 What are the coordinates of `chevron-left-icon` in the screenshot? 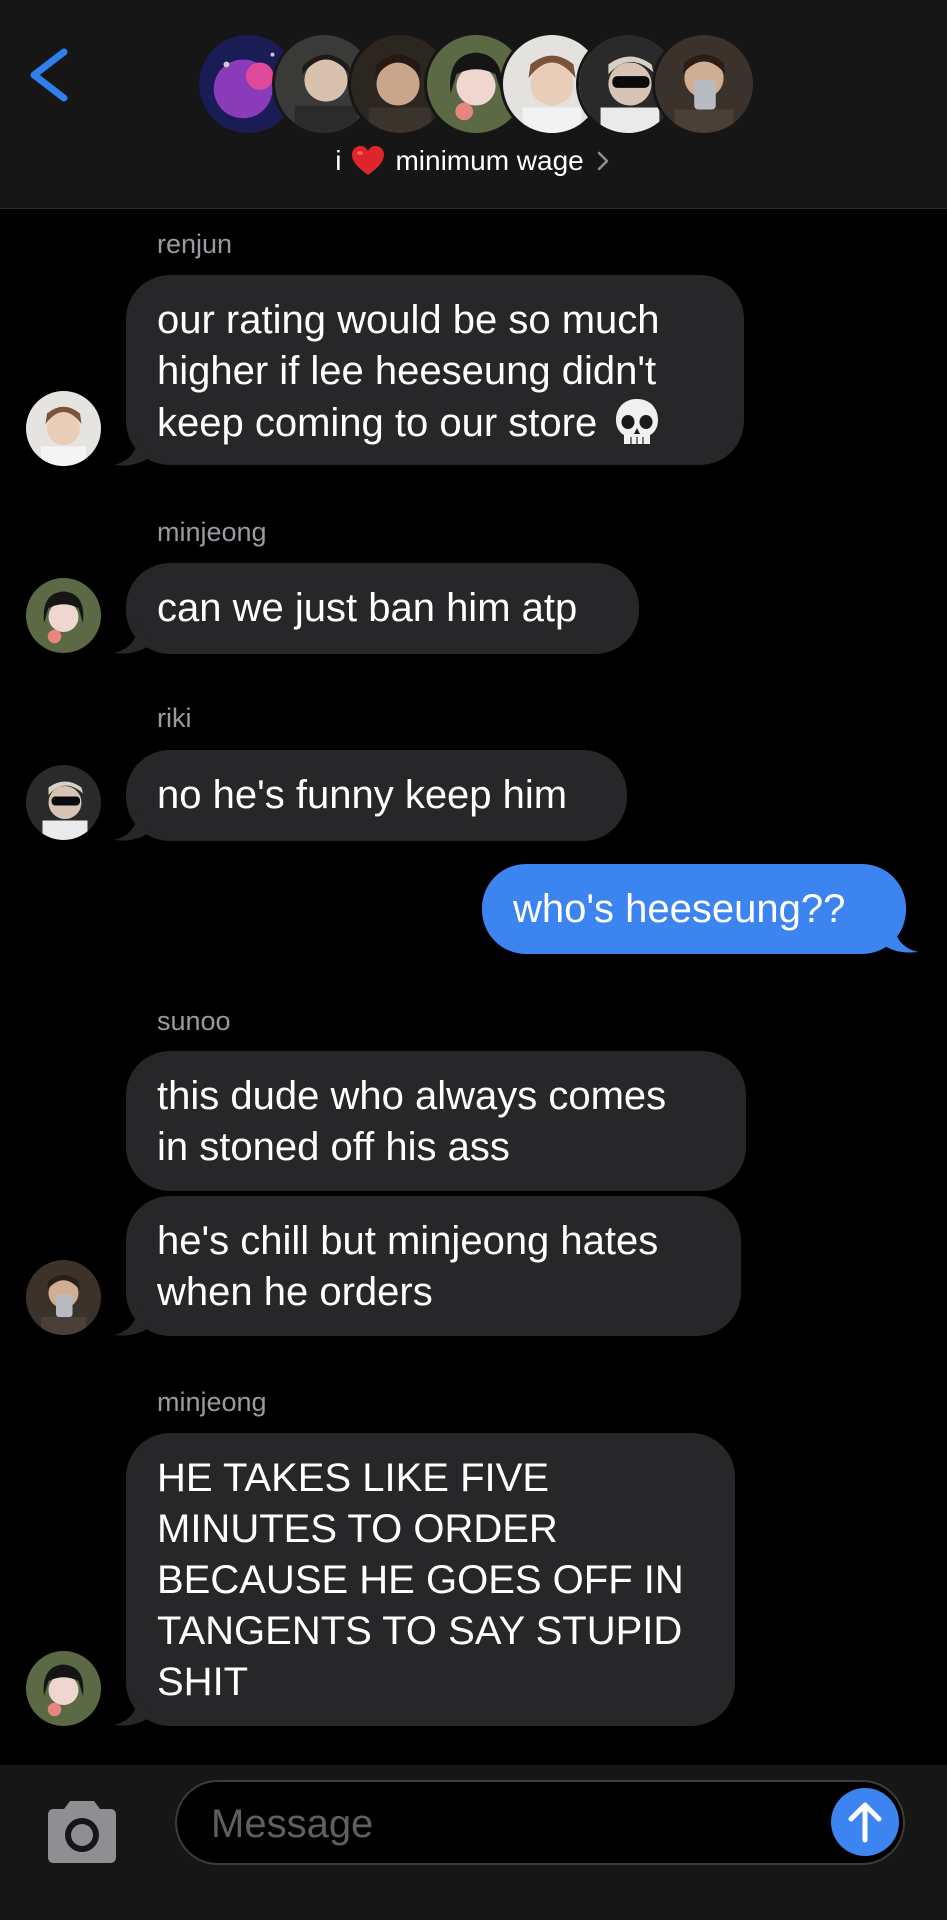 It's located at (49, 75).